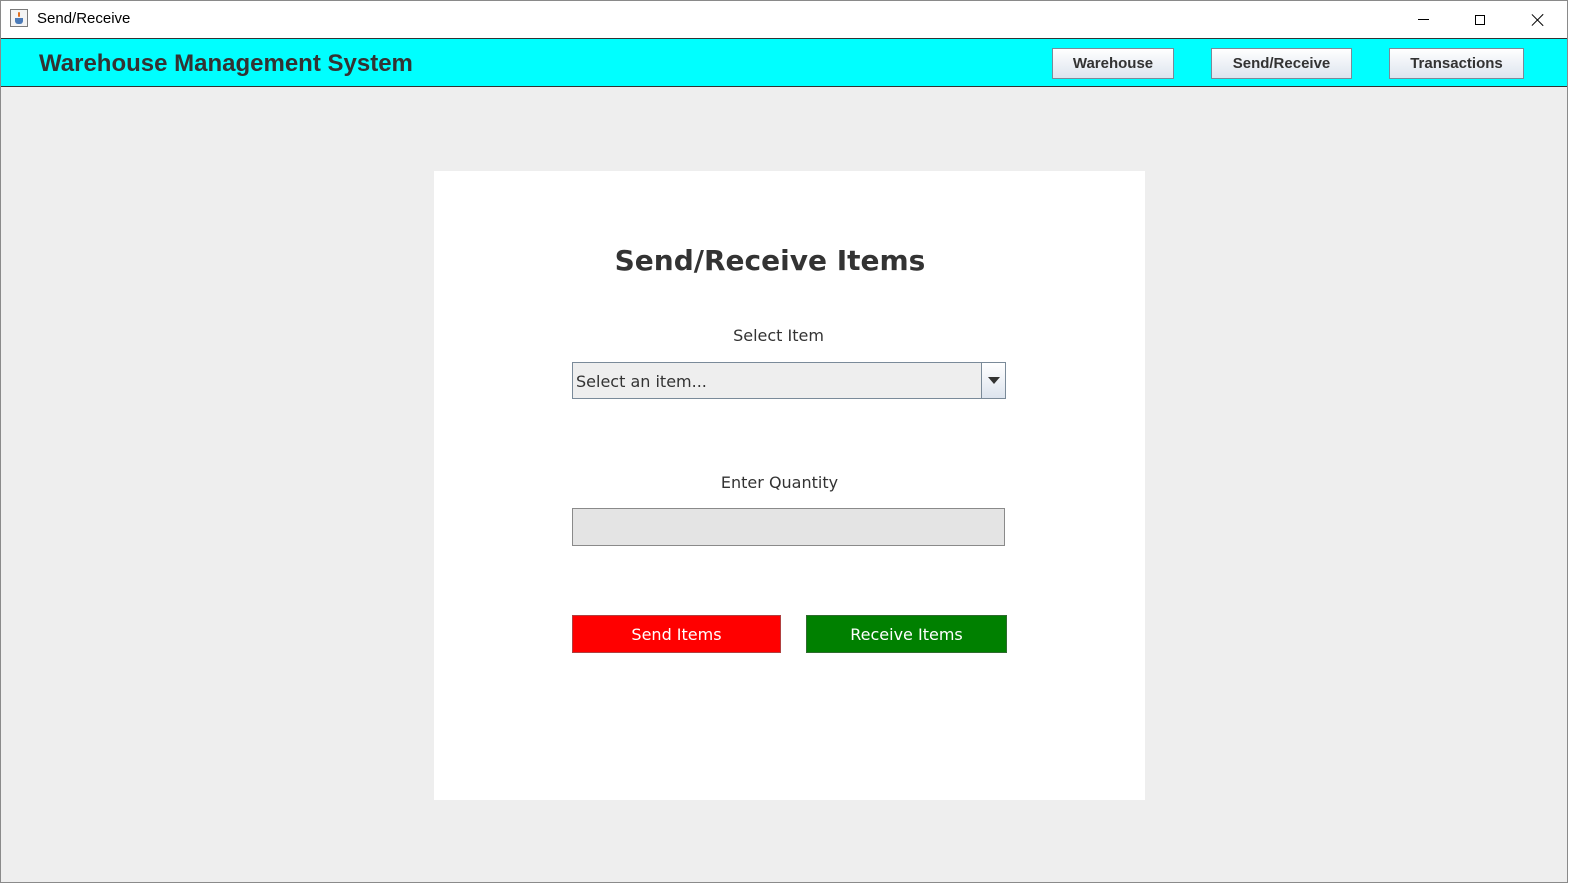 The width and height of the screenshot is (1584, 892). I want to click on close-button, so click(1538, 19).